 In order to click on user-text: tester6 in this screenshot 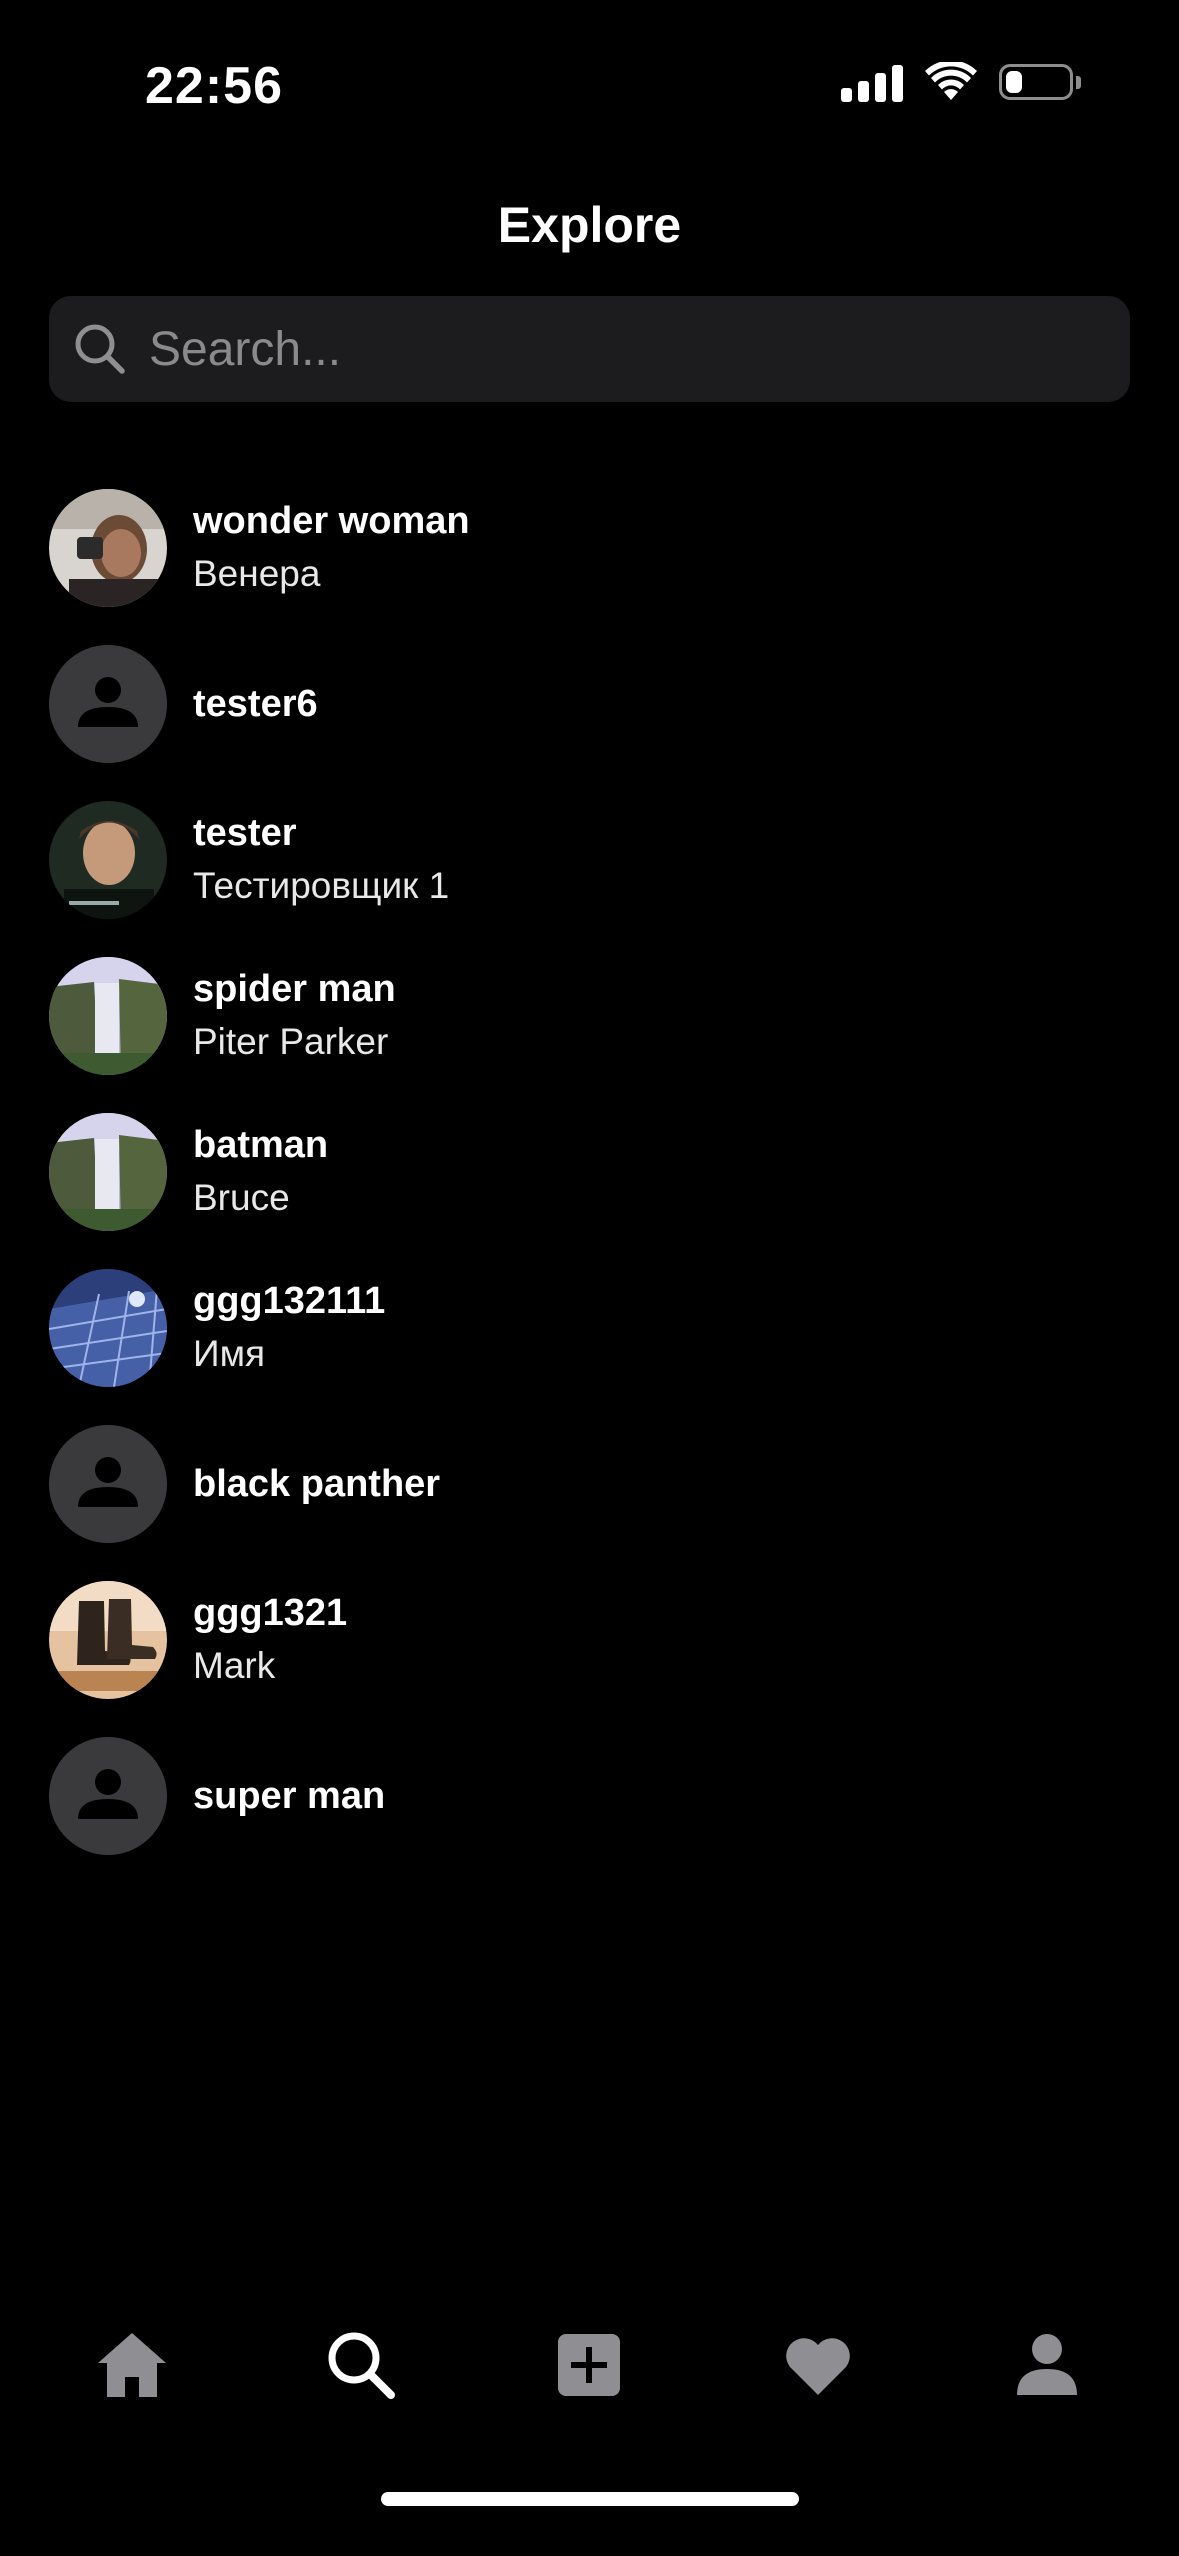, I will do `click(255, 704)`.